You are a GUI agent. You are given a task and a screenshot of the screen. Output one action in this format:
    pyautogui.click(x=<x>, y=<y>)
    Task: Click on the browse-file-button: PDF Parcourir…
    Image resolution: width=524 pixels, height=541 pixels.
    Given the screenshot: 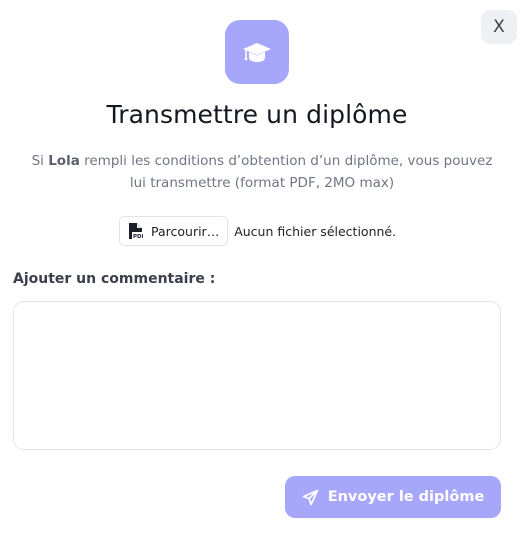 What is the action you would take?
    pyautogui.click(x=174, y=231)
    